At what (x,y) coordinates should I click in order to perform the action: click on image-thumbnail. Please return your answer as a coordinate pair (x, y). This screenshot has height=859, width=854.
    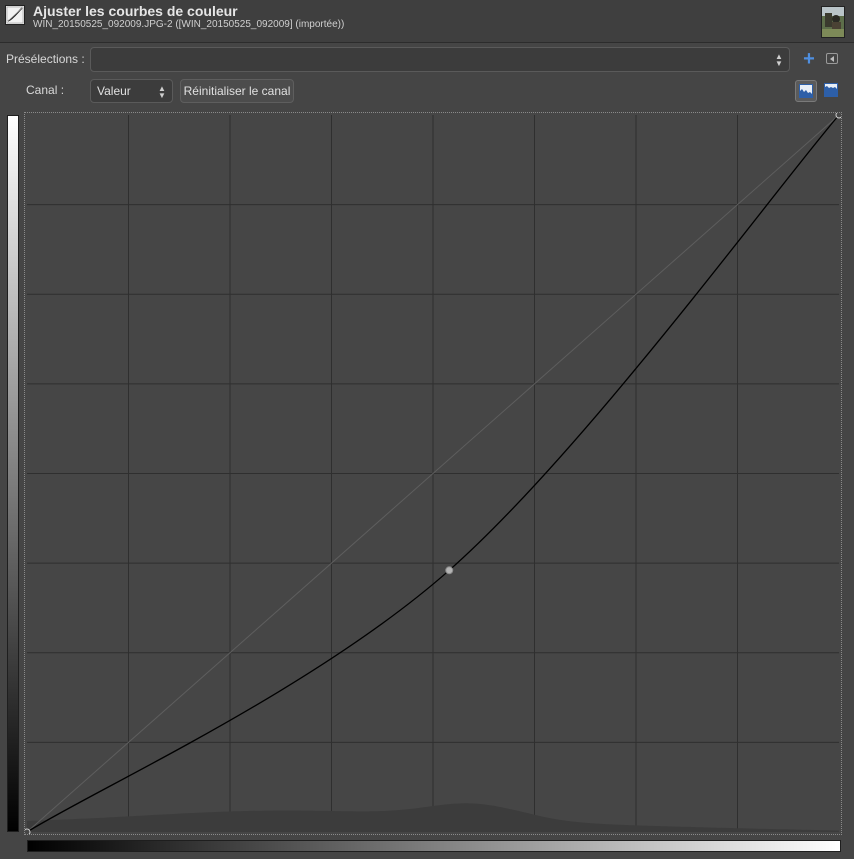
    Looking at the image, I should click on (833, 22).